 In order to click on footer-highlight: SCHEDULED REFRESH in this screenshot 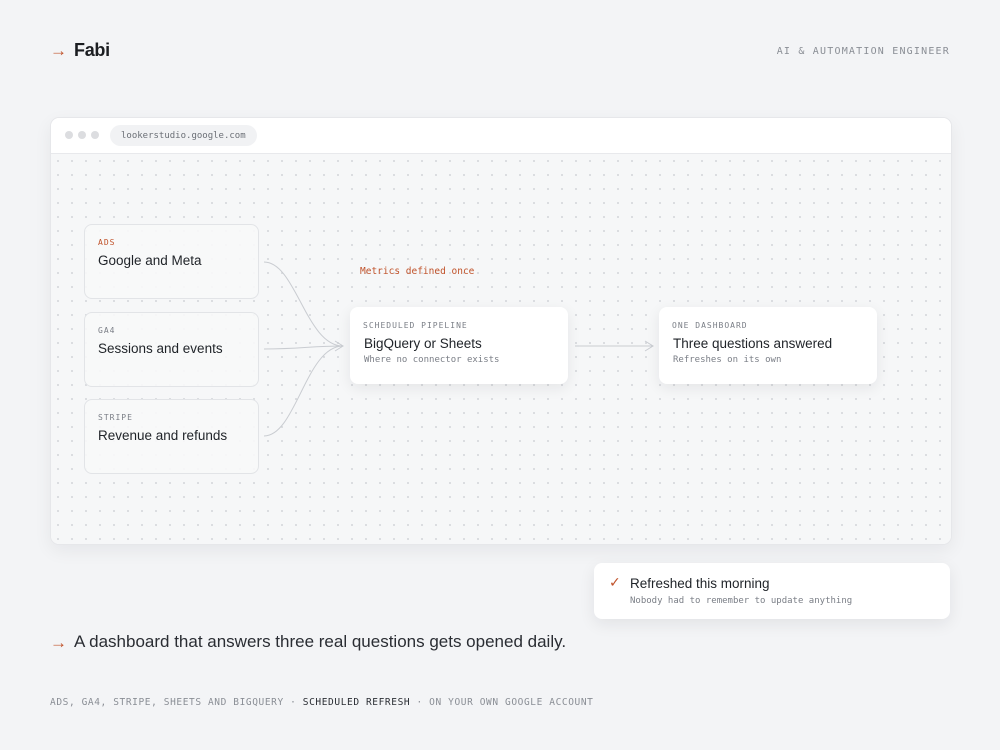, I will do `click(356, 702)`.